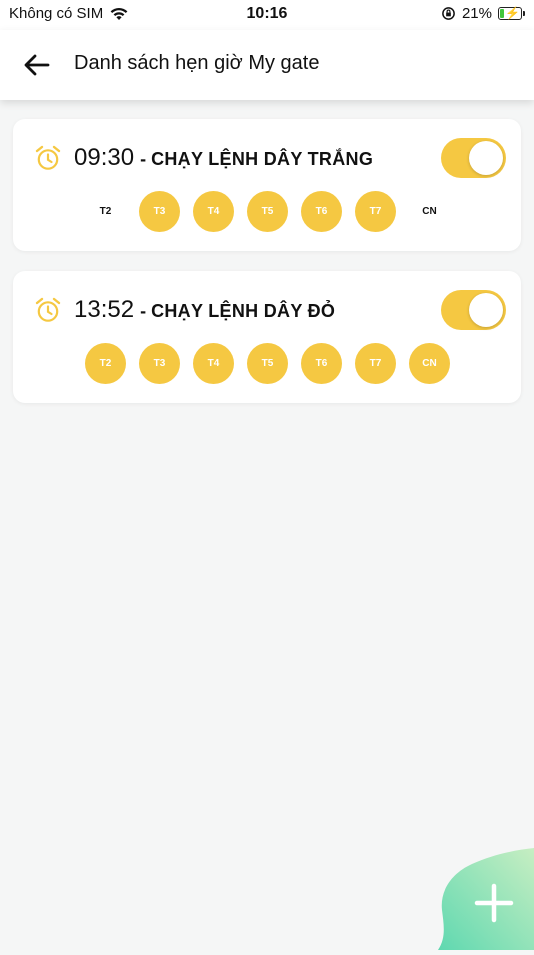 Image resolution: width=534 pixels, height=955 pixels. What do you see at coordinates (511, 13) in the screenshot?
I see `battery-charging-icon: ⚡` at bounding box center [511, 13].